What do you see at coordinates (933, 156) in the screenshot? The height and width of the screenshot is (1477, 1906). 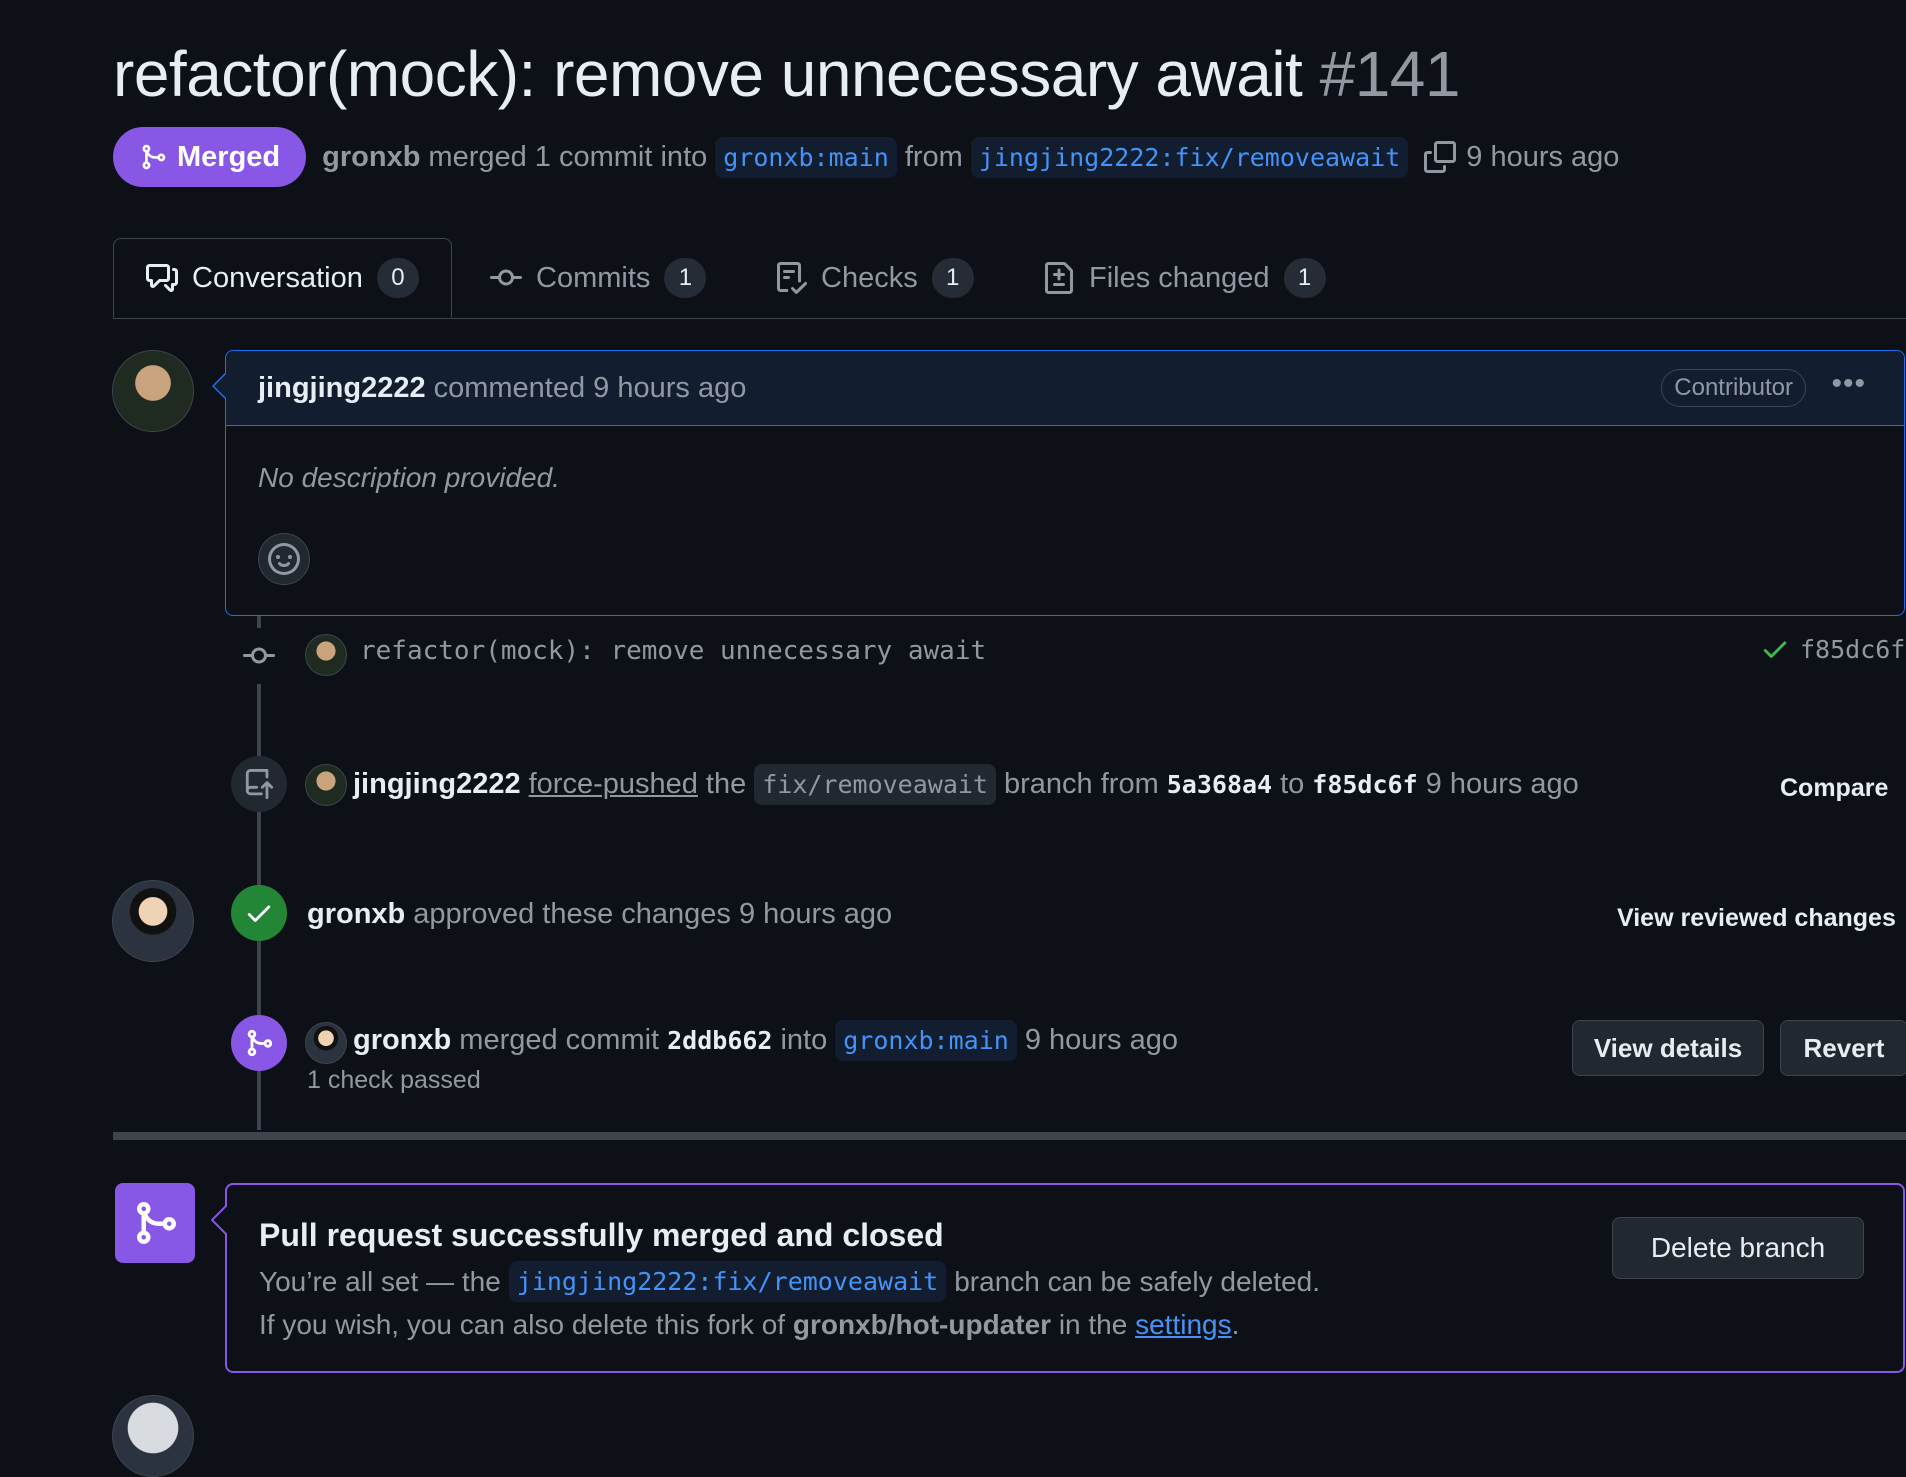 I see `from-text: from` at bounding box center [933, 156].